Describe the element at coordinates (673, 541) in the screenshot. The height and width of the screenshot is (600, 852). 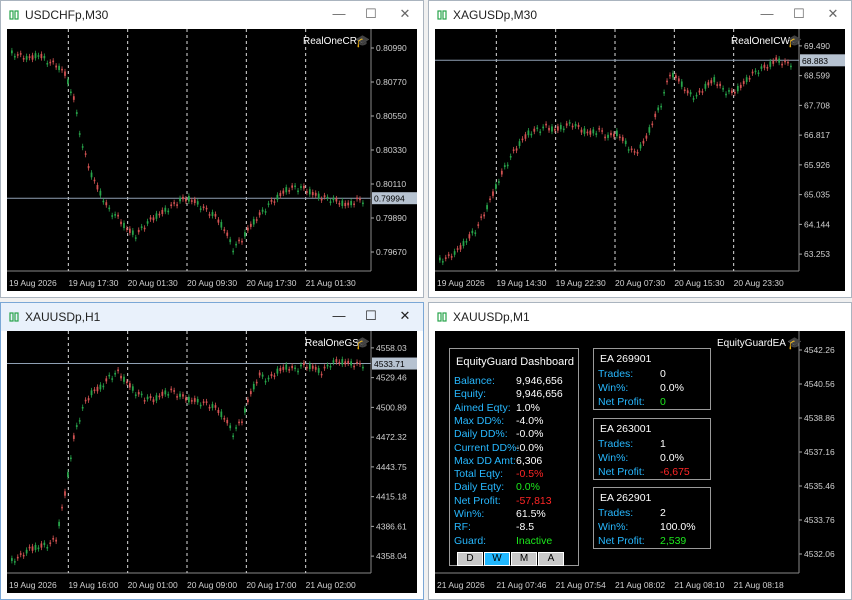
I see `profit-value: 2,539` at that location.